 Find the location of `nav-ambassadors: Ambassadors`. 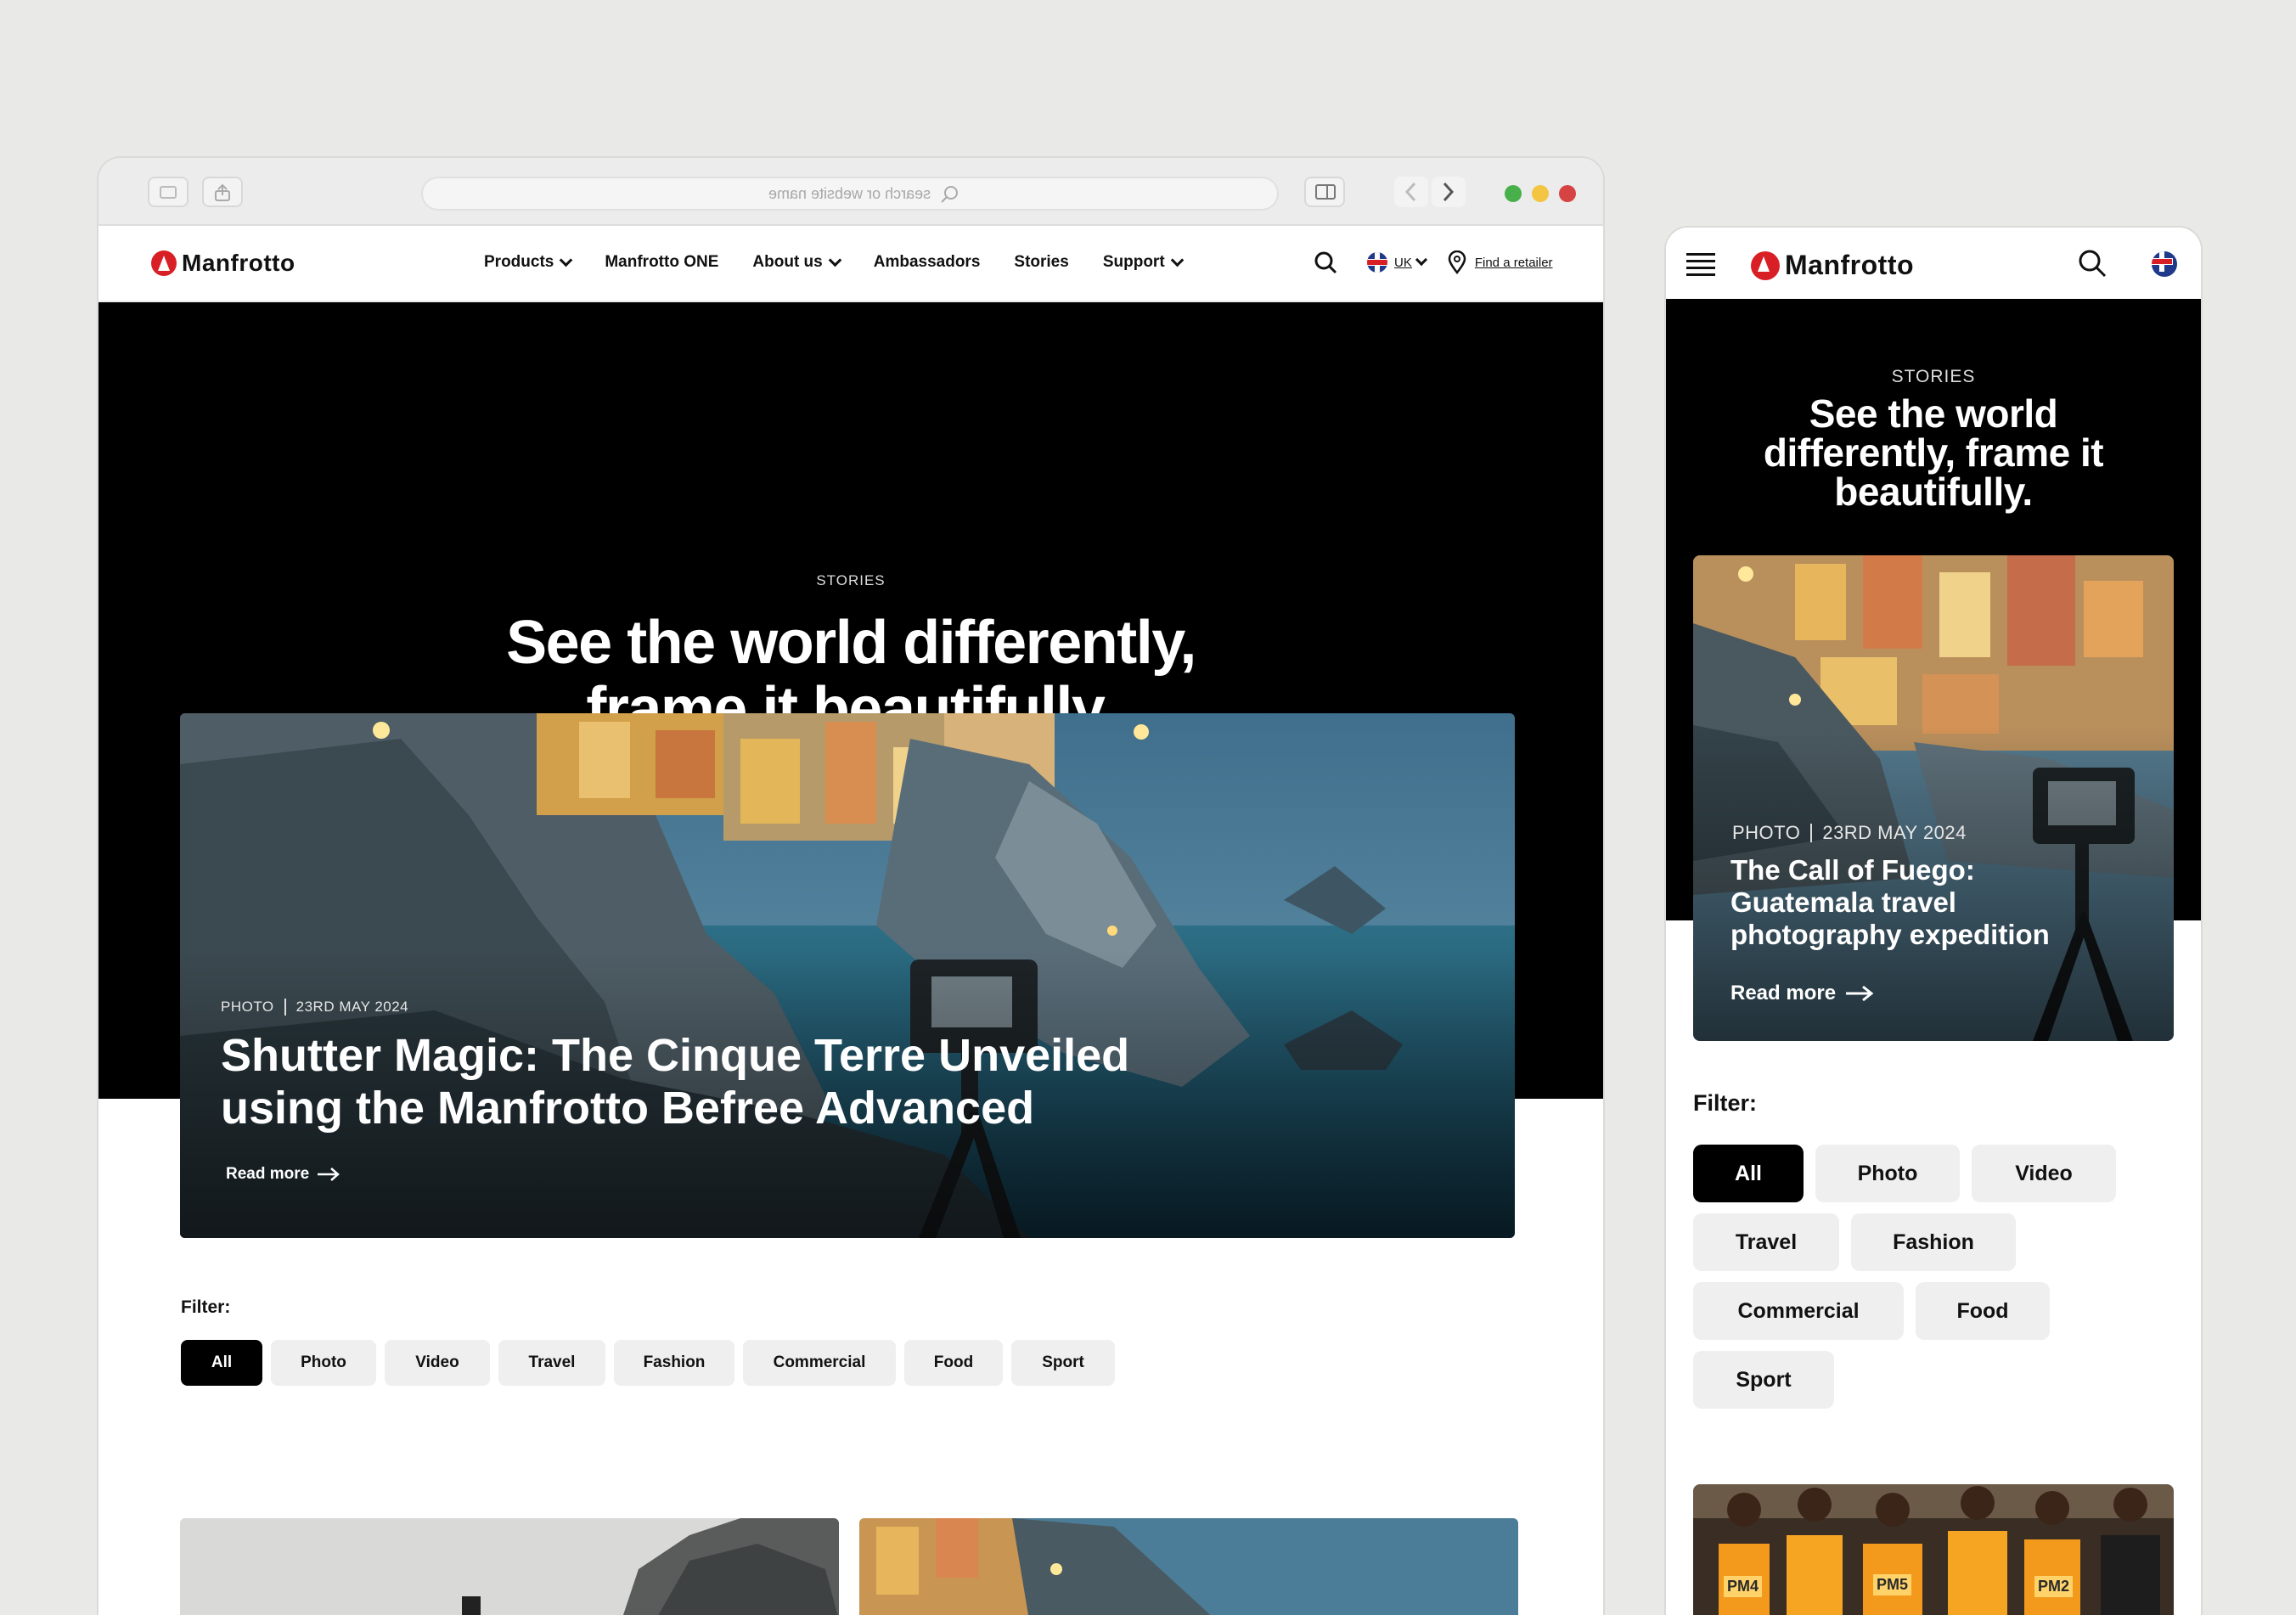

nav-ambassadors: Ambassadors is located at coordinates (928, 262).